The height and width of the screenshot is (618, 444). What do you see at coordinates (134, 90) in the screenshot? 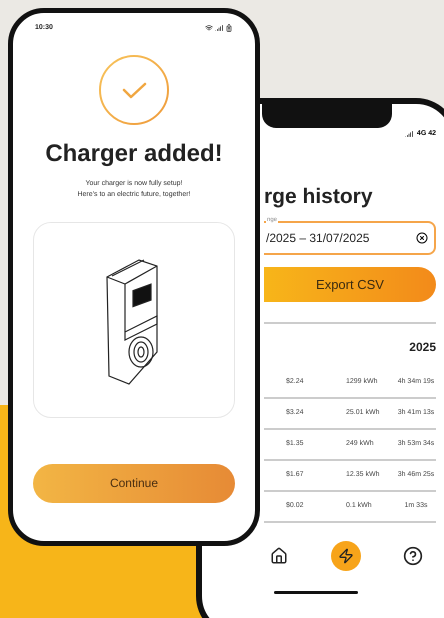
I see `checkmark-circle-icon` at bounding box center [134, 90].